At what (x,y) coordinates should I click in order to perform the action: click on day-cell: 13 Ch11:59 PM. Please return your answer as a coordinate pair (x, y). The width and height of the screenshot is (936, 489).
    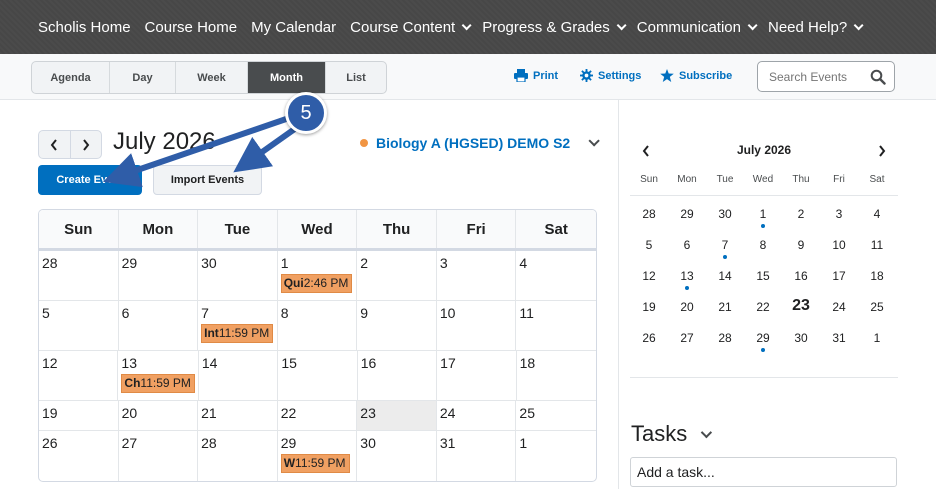
    Looking at the image, I should click on (158, 375).